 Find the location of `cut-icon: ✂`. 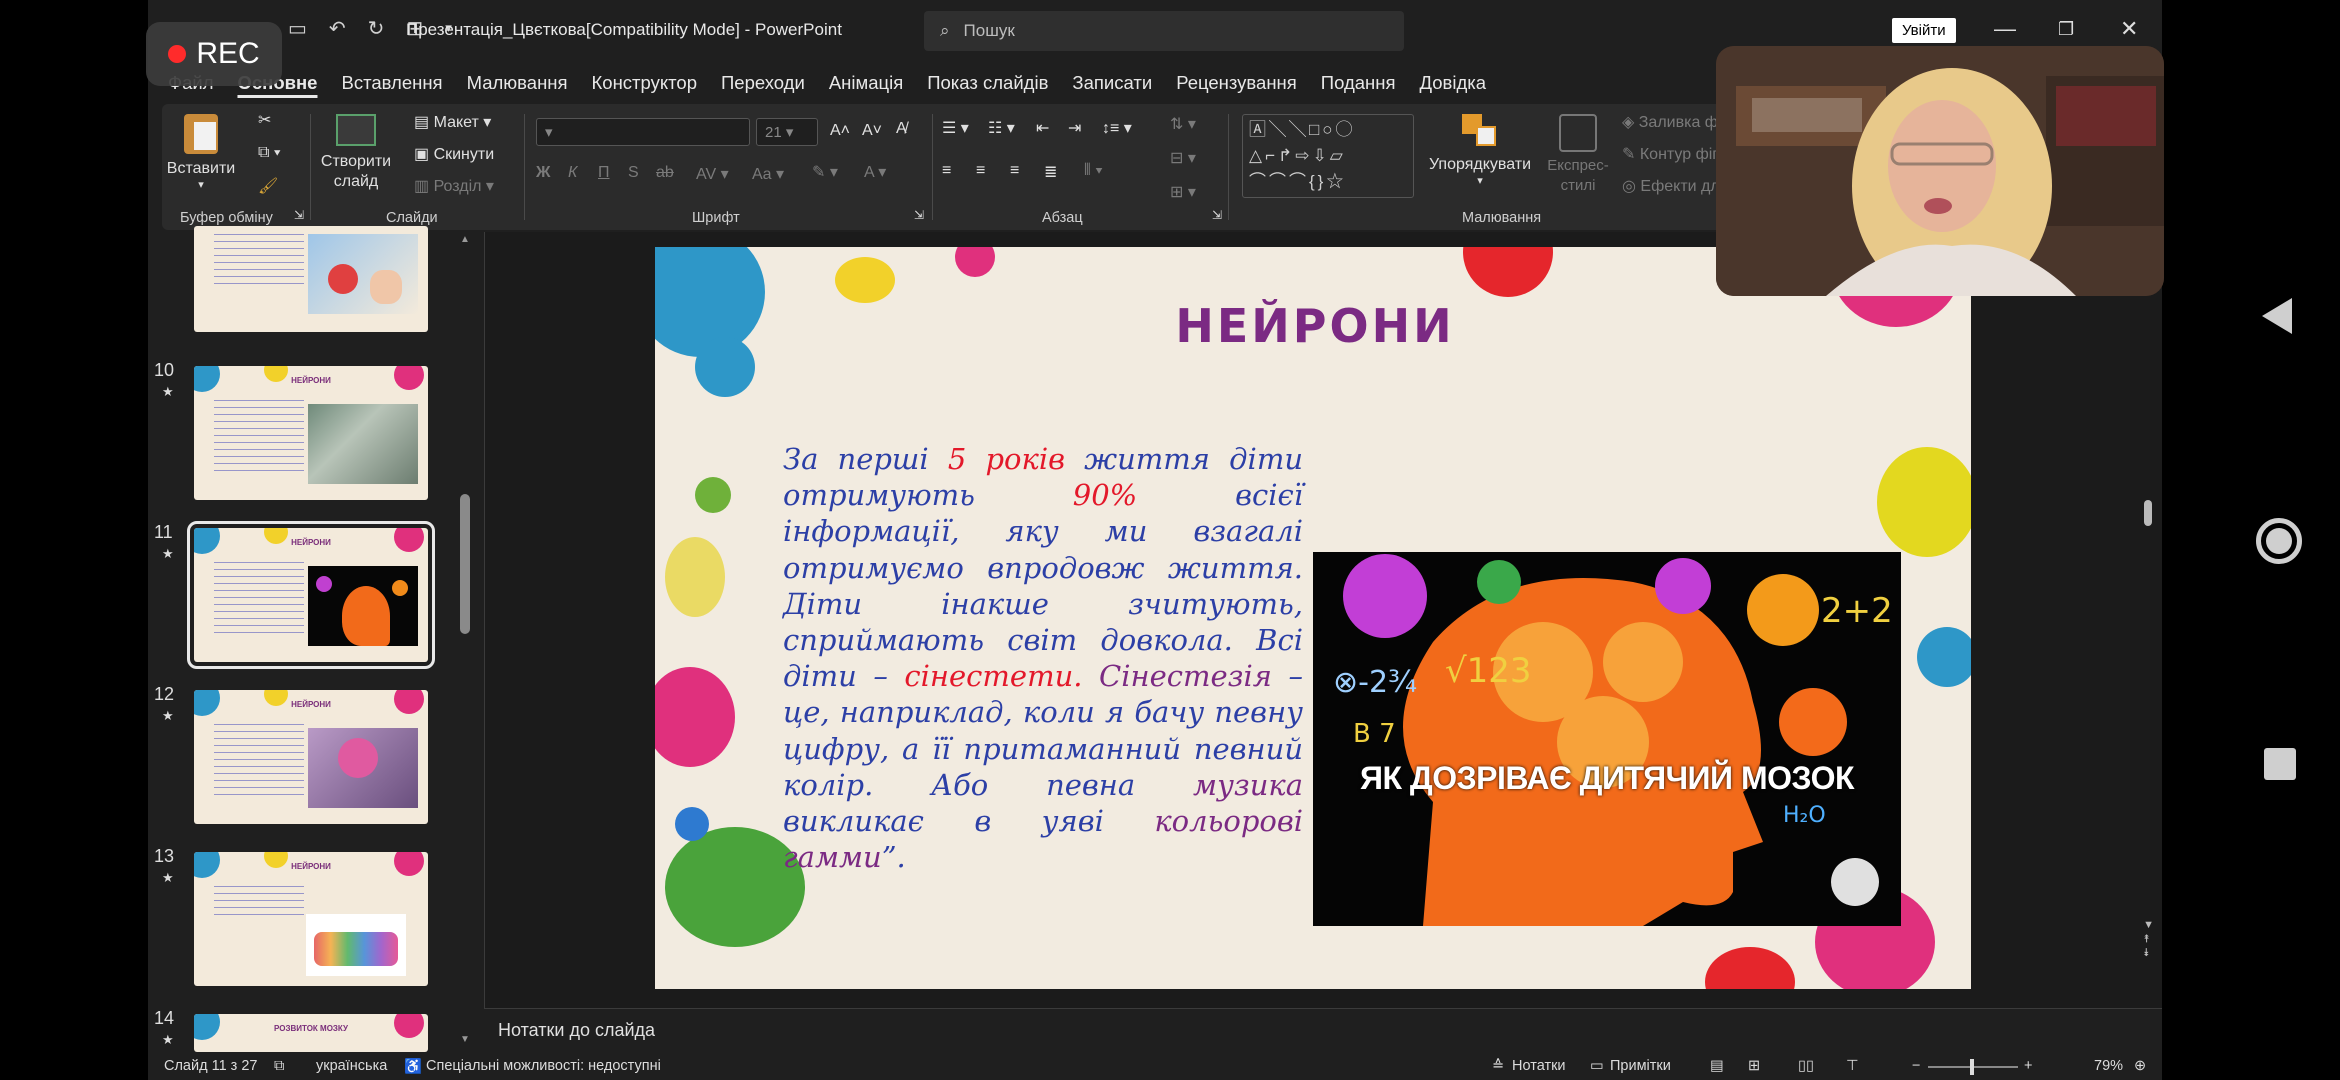

cut-icon: ✂ is located at coordinates (264, 120).